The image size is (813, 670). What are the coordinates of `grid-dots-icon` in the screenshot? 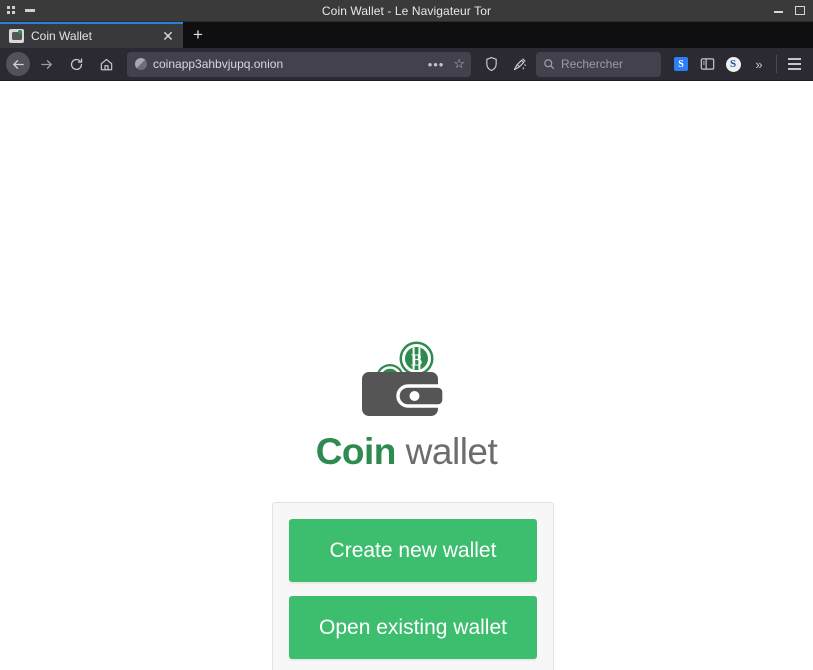 It's located at (11, 10).